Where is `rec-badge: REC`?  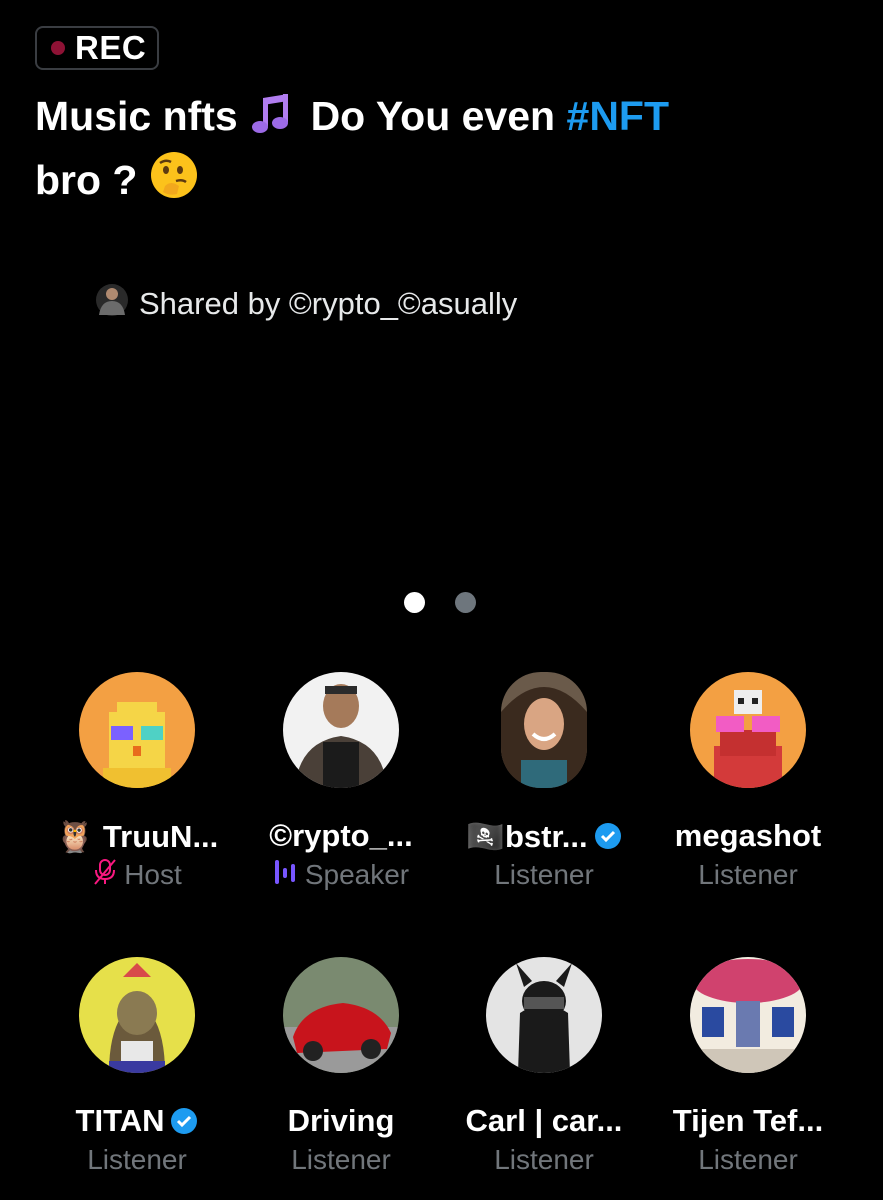
rec-badge: REC is located at coordinates (97, 48).